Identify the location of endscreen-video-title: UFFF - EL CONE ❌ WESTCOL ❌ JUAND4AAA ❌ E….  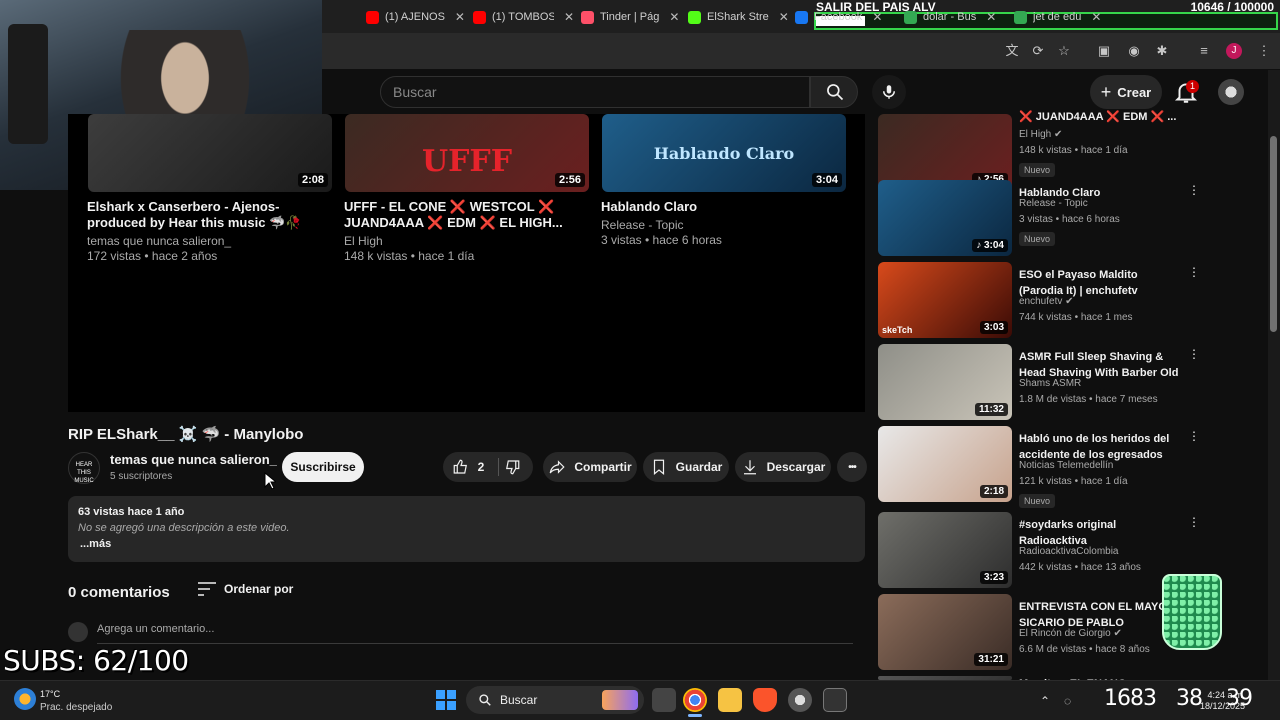
(459, 215).